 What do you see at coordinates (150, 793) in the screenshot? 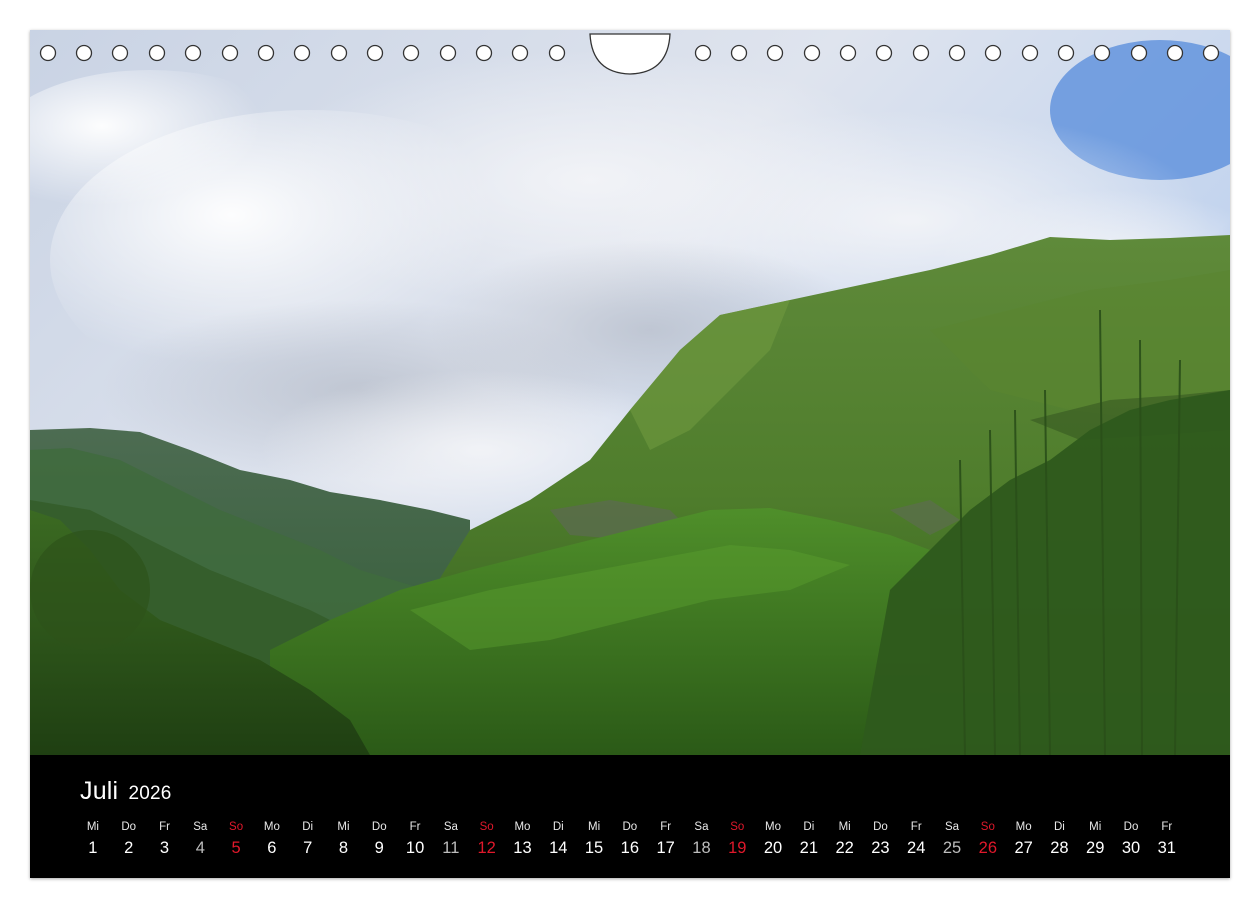
I see `year-label: 2026` at bounding box center [150, 793].